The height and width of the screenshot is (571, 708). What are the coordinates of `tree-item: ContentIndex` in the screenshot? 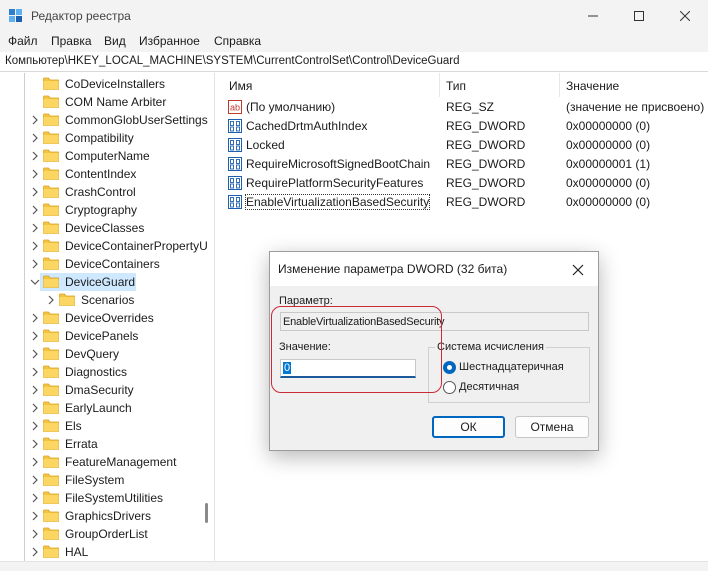 It's located at (107, 174).